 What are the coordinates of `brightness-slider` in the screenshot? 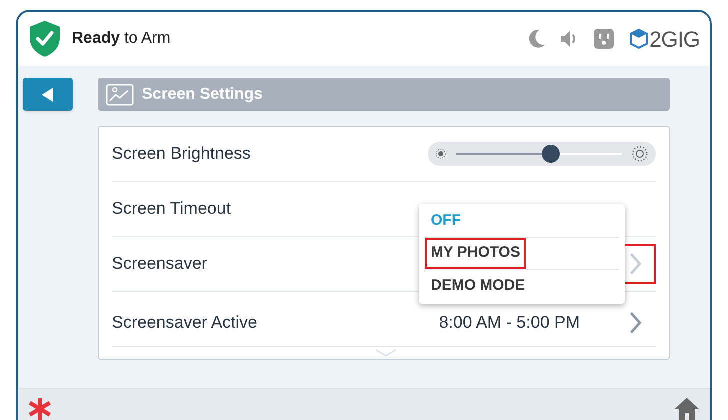 It's located at (542, 154).